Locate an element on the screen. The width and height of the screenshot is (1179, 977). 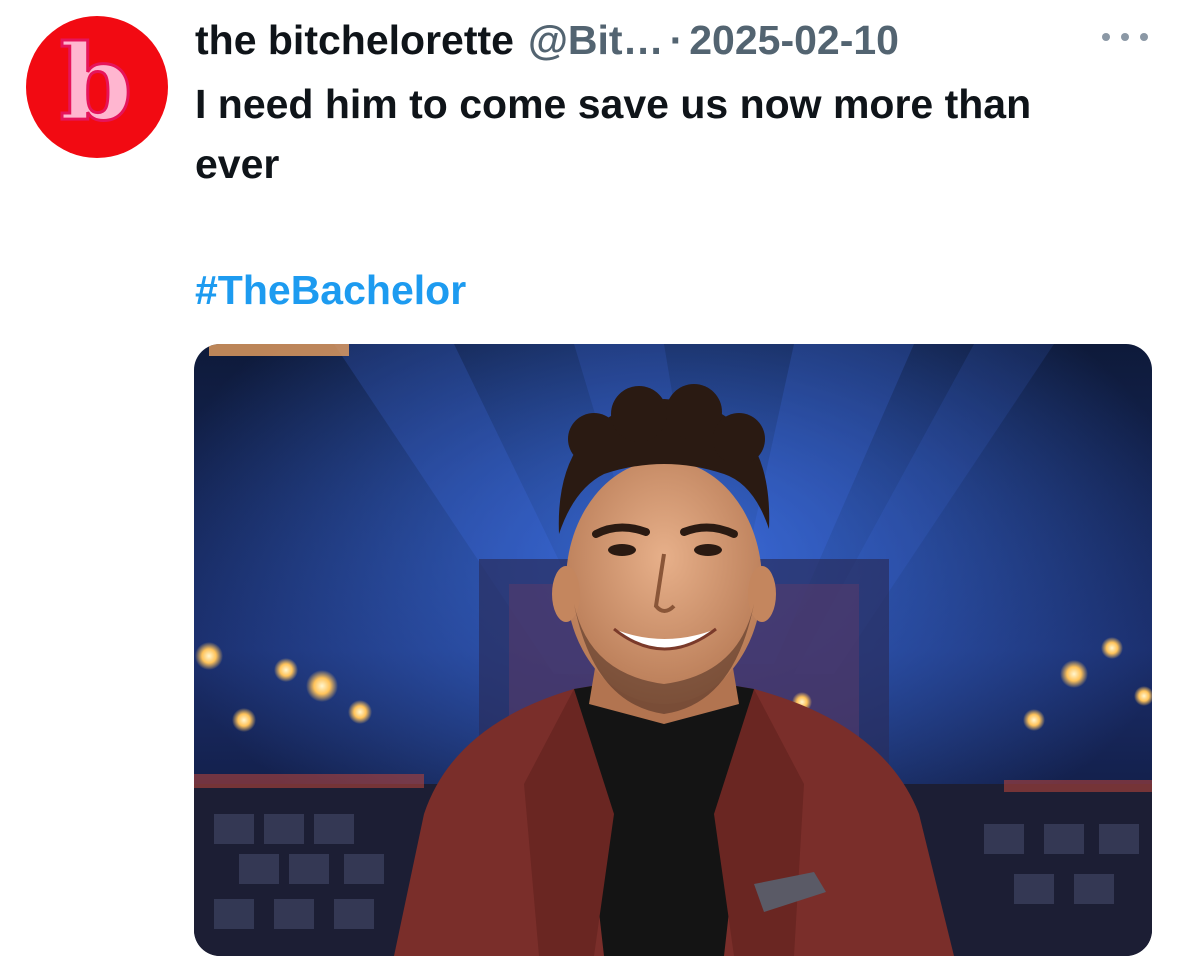
more-options-icon is located at coordinates (1125, 37).